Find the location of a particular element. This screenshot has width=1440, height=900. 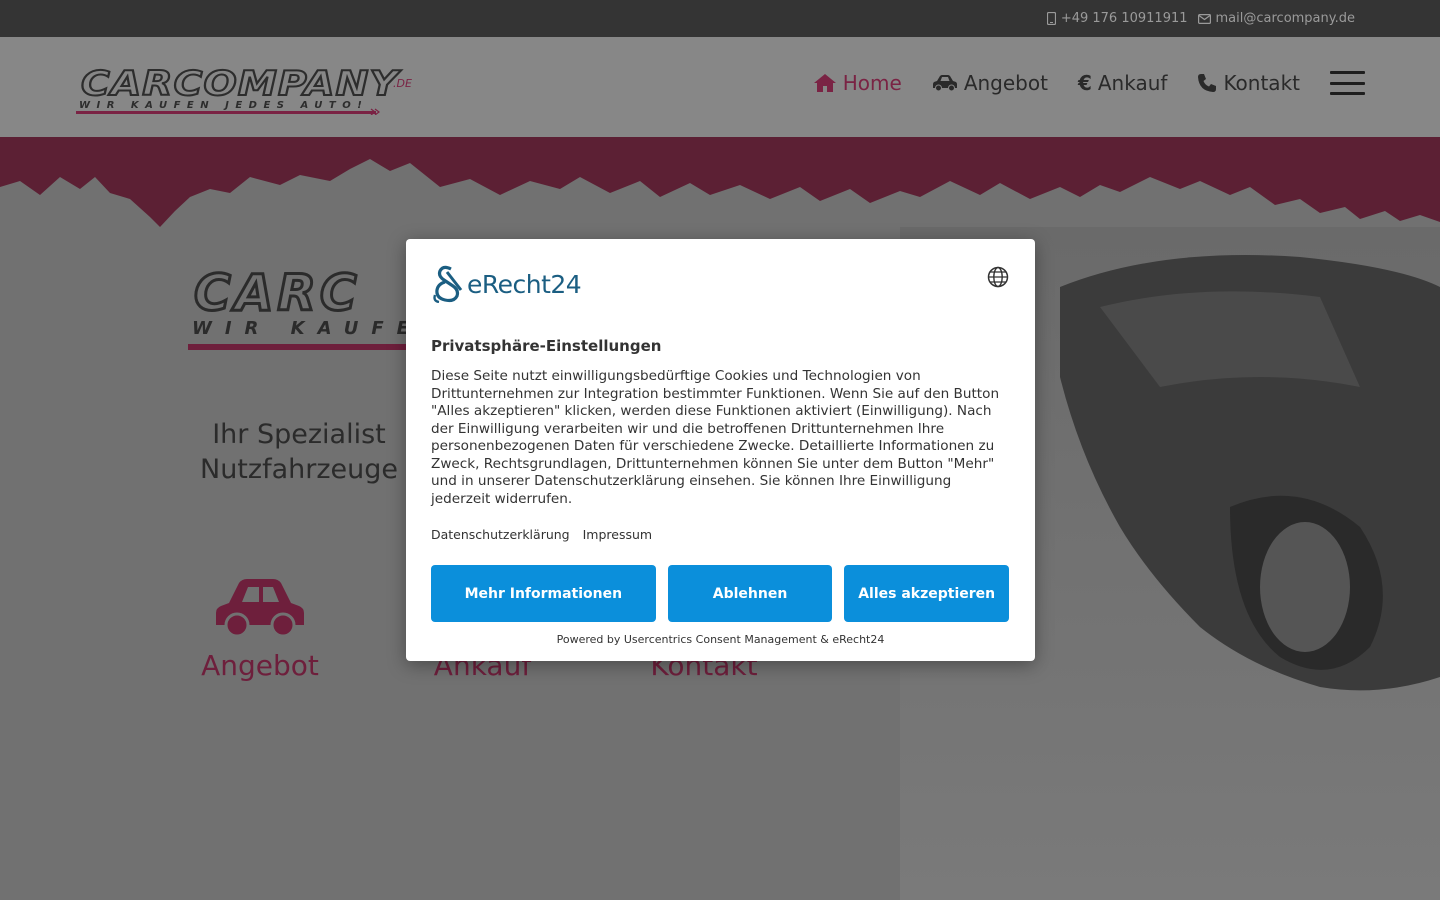

phone-link: +49 176 10911911 is located at coordinates (1117, 18).